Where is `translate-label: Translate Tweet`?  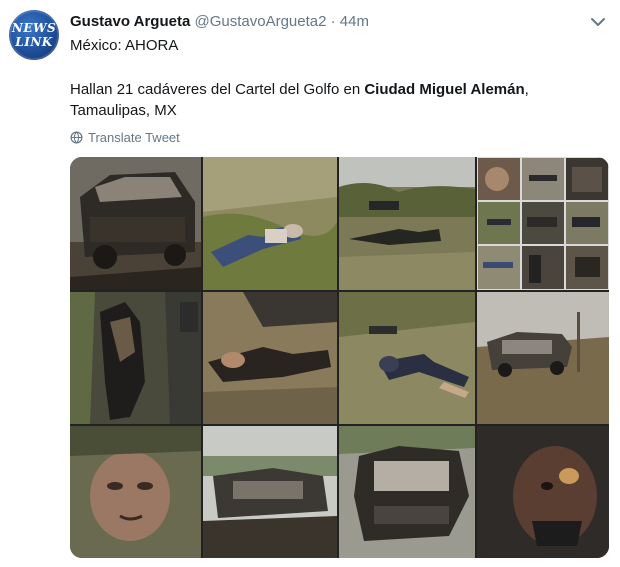
translate-label: Translate Tweet is located at coordinates (134, 137).